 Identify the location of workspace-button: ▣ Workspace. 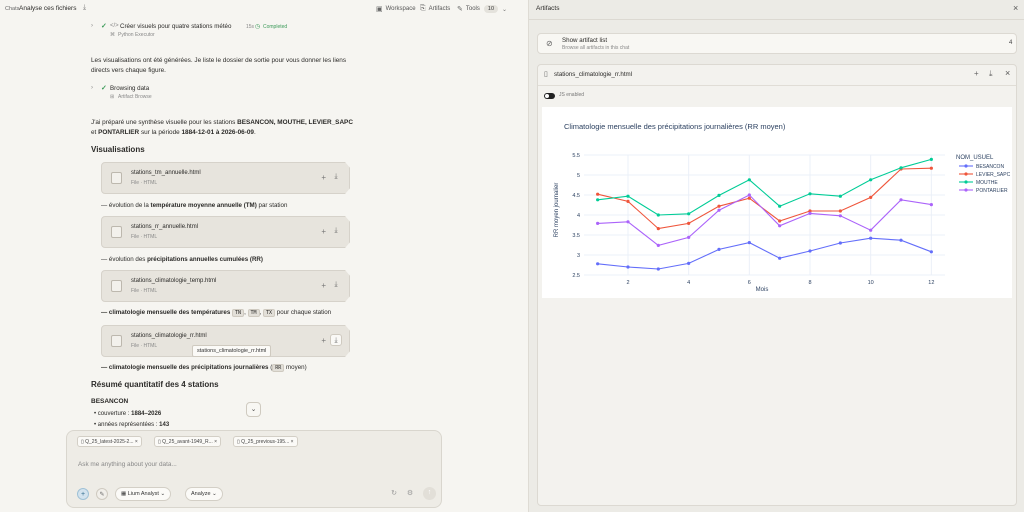
(396, 9).